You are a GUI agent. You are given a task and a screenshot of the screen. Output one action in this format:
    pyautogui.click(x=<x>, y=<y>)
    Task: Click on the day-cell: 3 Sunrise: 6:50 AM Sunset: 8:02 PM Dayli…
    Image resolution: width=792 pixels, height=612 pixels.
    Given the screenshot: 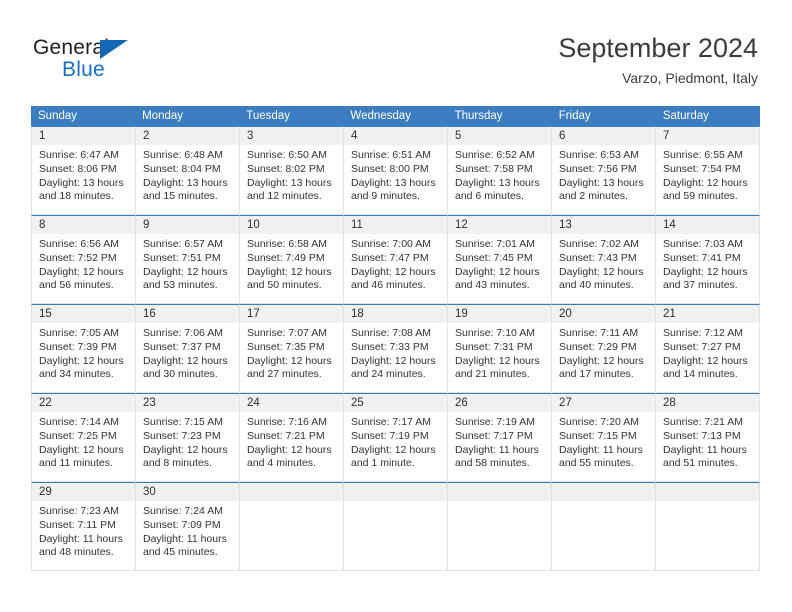 What is the action you would take?
    pyautogui.click(x=292, y=170)
    